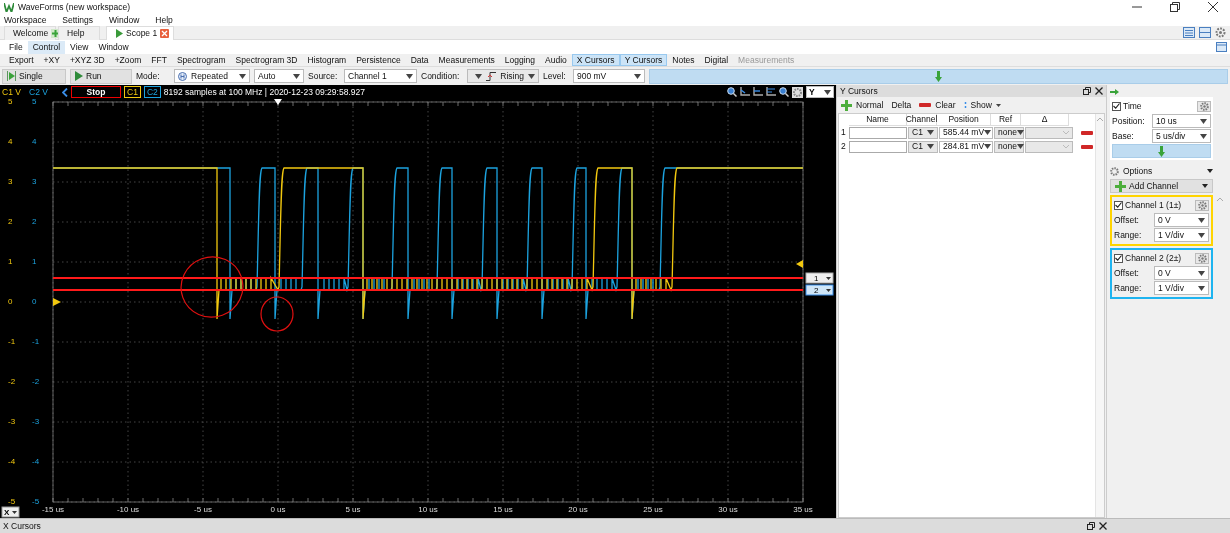 This screenshot has width=1230, height=533. What do you see at coordinates (10, 261) in the screenshot?
I see `axis-tick-label: 1` at bounding box center [10, 261].